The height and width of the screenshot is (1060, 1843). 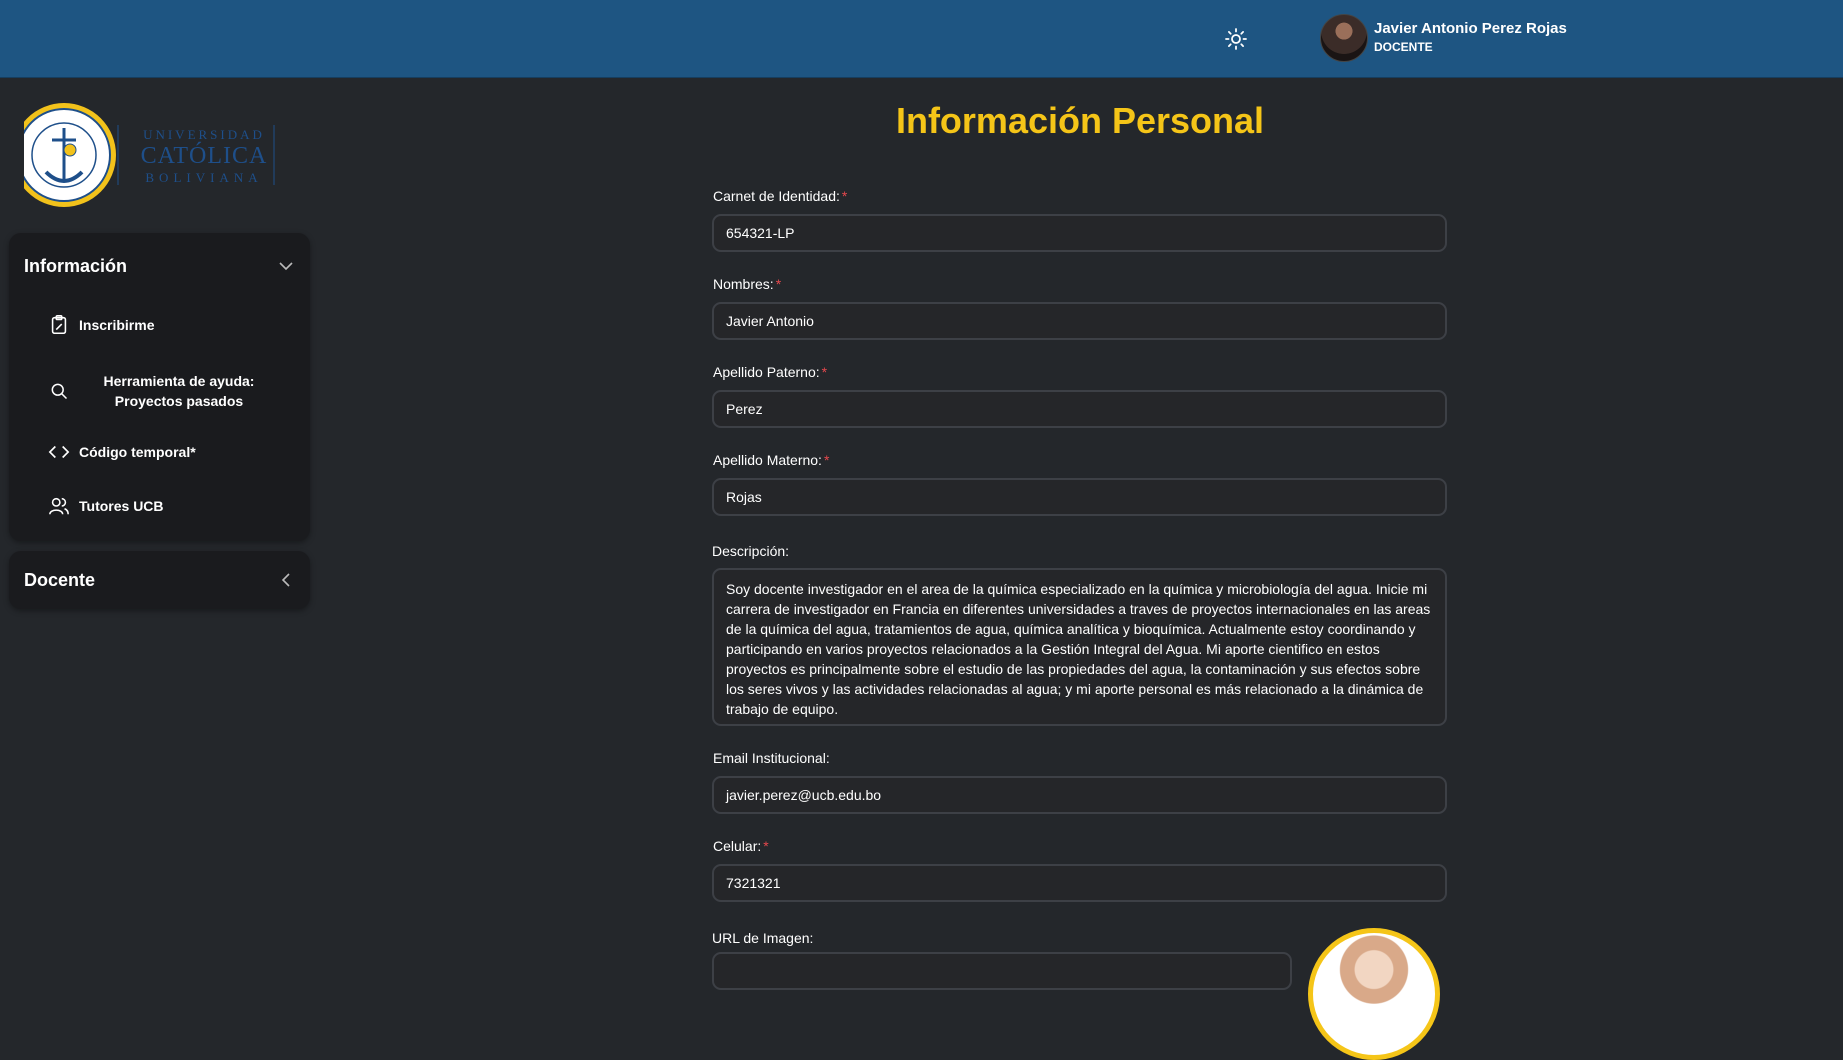 What do you see at coordinates (763, 938) in the screenshot?
I see `field-label-imagen: URL de Imagen:` at bounding box center [763, 938].